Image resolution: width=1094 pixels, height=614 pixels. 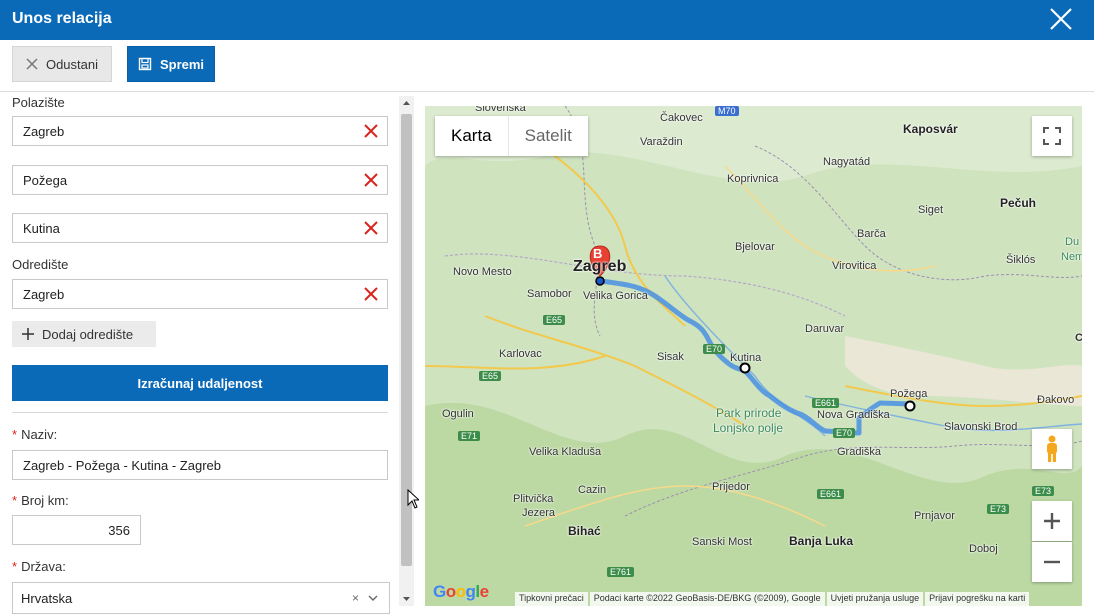 What do you see at coordinates (592, 490) in the screenshot?
I see `place-label: Cazin` at bounding box center [592, 490].